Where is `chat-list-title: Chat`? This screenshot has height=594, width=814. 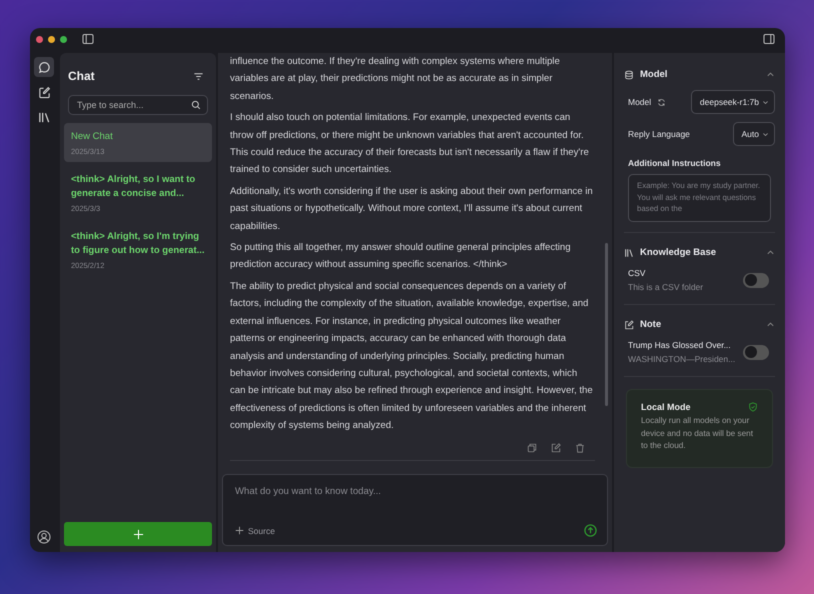
chat-list-title: Chat is located at coordinates (81, 76).